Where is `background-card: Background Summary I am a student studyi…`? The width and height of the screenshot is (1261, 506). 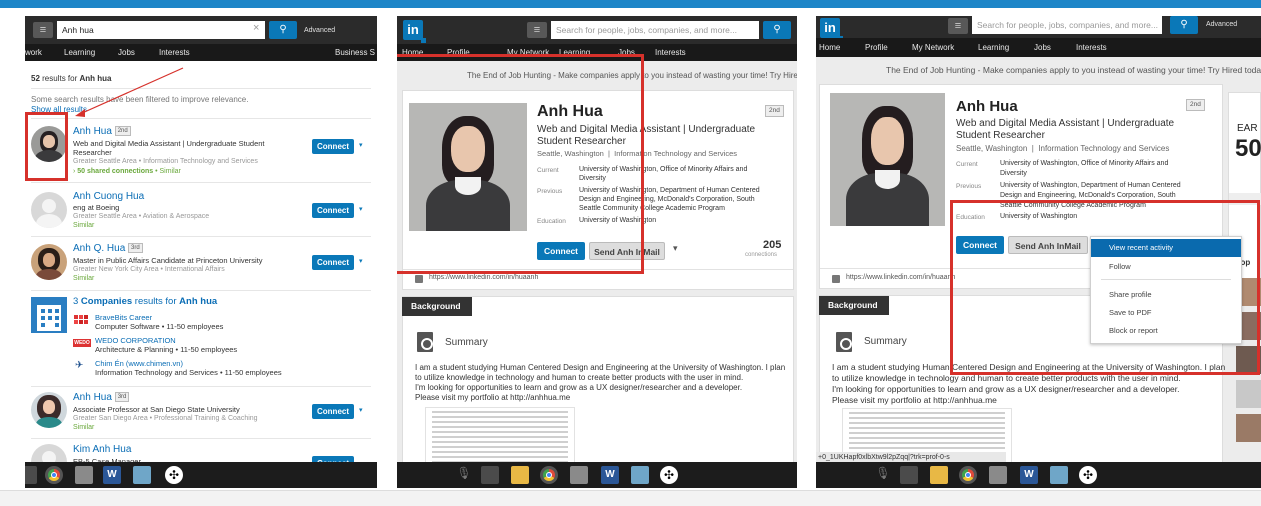 background-card: Background Summary I am a student studyi… is located at coordinates (598, 382).